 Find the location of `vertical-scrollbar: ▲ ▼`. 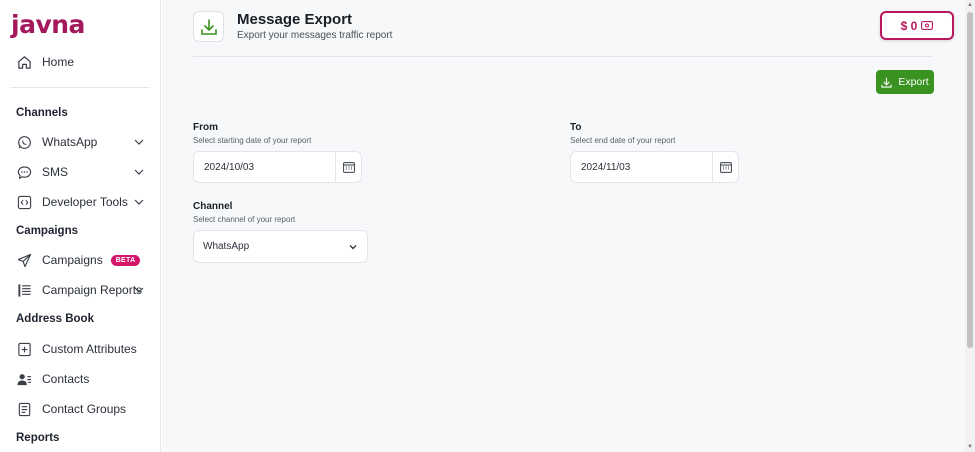

vertical-scrollbar: ▲ ▼ is located at coordinates (970, 226).